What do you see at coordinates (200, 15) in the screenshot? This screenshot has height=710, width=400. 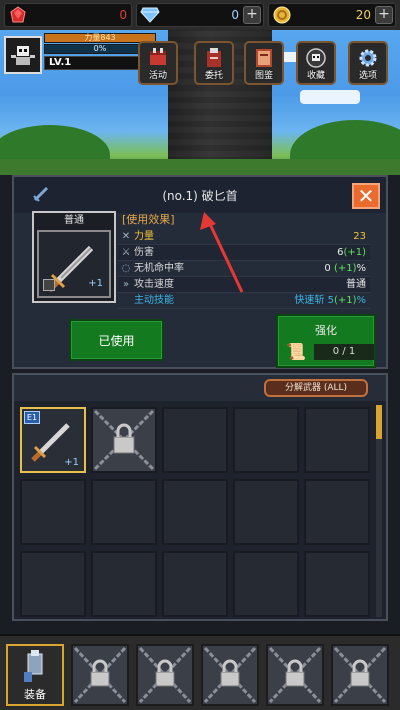 I see `diamond-counter: 0 +` at bounding box center [200, 15].